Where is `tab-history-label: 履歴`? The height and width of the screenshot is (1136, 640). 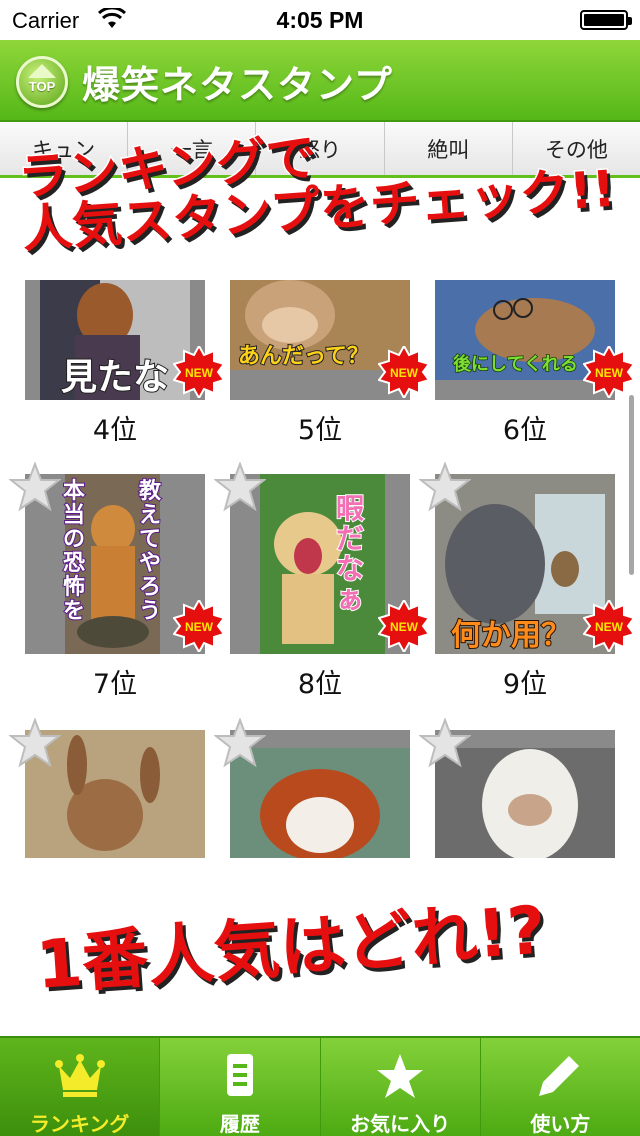 tab-history-label: 履歴 is located at coordinates (239, 1124).